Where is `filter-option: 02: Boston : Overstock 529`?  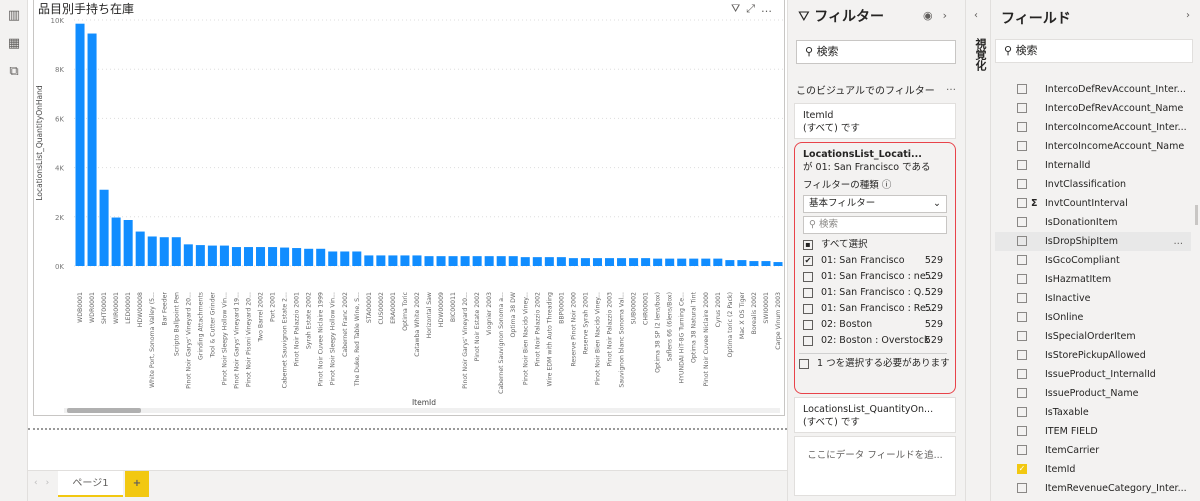
filter-option: 02: Boston : Overstock 529 is located at coordinates (875, 341).